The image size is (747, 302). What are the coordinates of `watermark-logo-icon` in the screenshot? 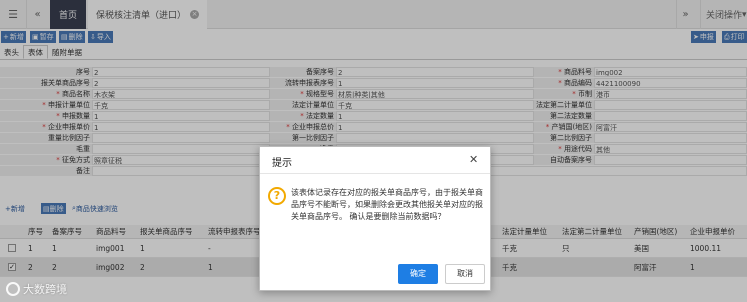 It's located at (13, 289).